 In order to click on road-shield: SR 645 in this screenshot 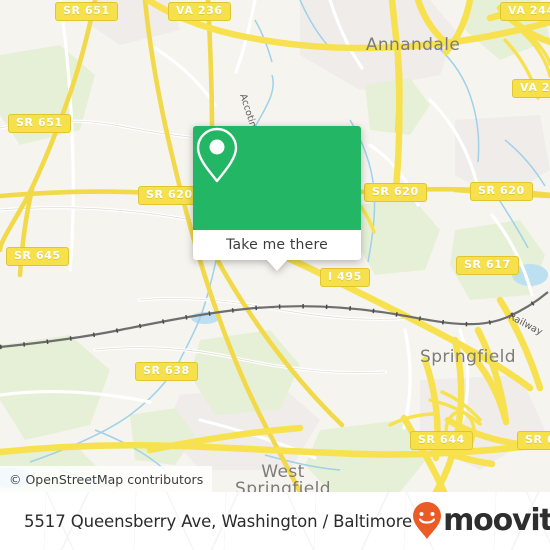, I will do `click(37, 256)`.